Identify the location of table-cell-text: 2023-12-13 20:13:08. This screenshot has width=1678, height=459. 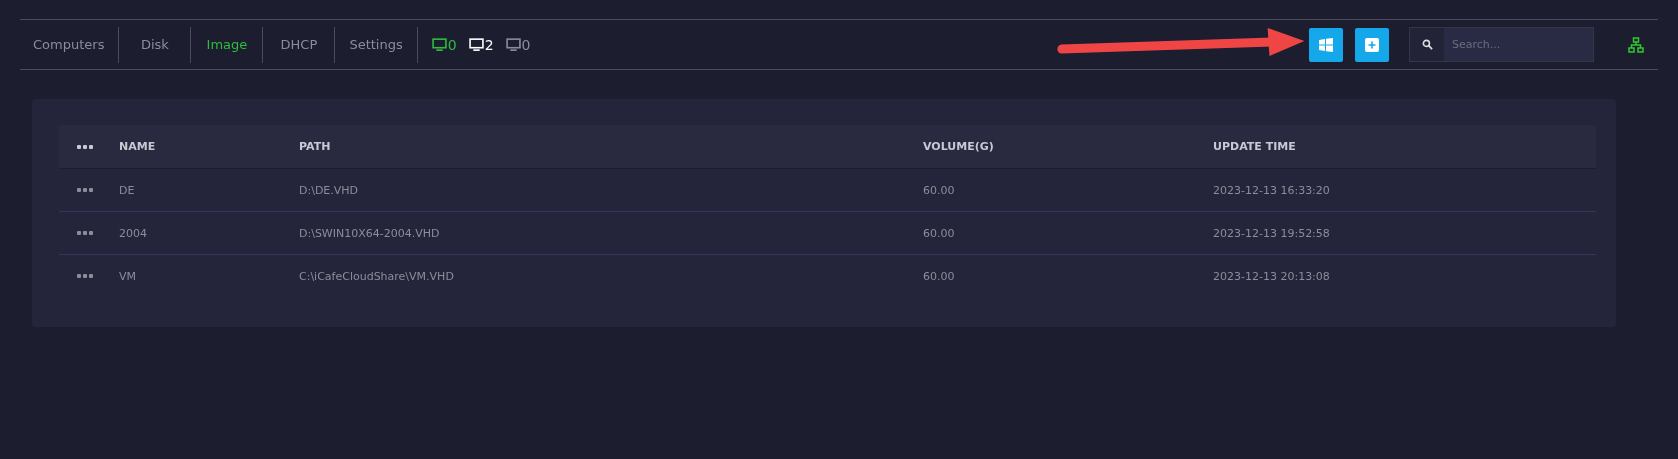
(1272, 276).